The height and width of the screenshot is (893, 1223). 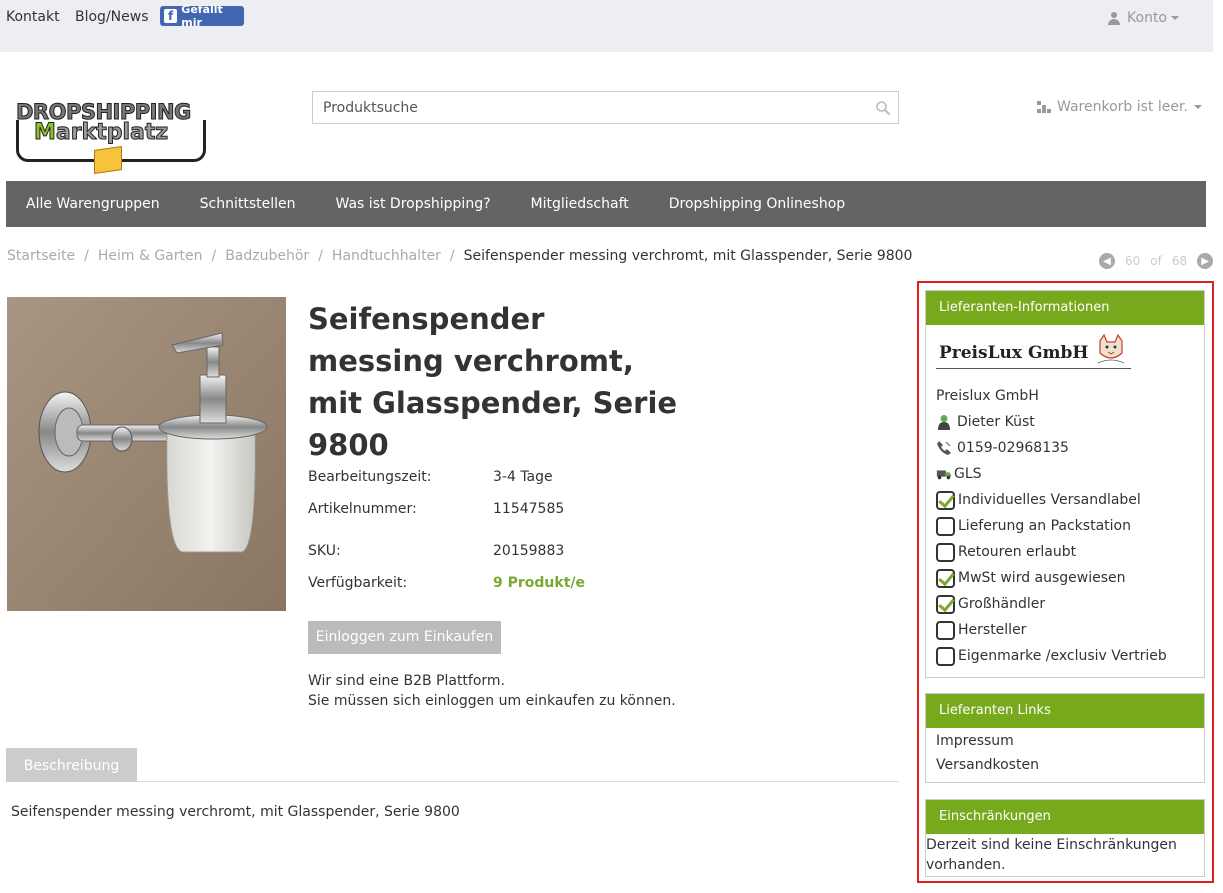 I want to click on feature-row: MwSt wird ausgewiesen, so click(x=1065, y=578).